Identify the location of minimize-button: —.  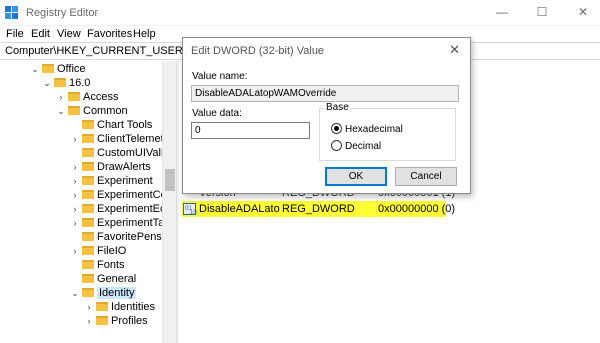
(502, 12).